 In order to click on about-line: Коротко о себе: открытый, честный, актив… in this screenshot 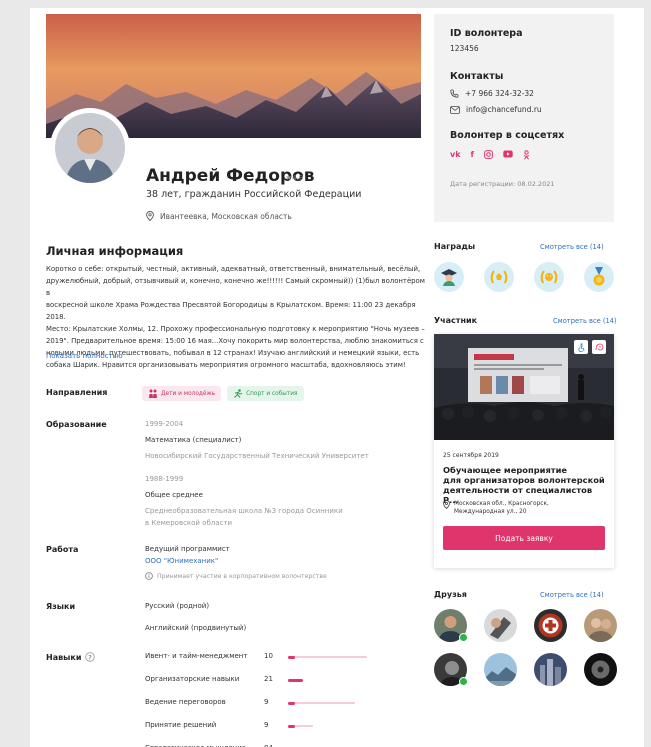, I will do `click(233, 269)`.